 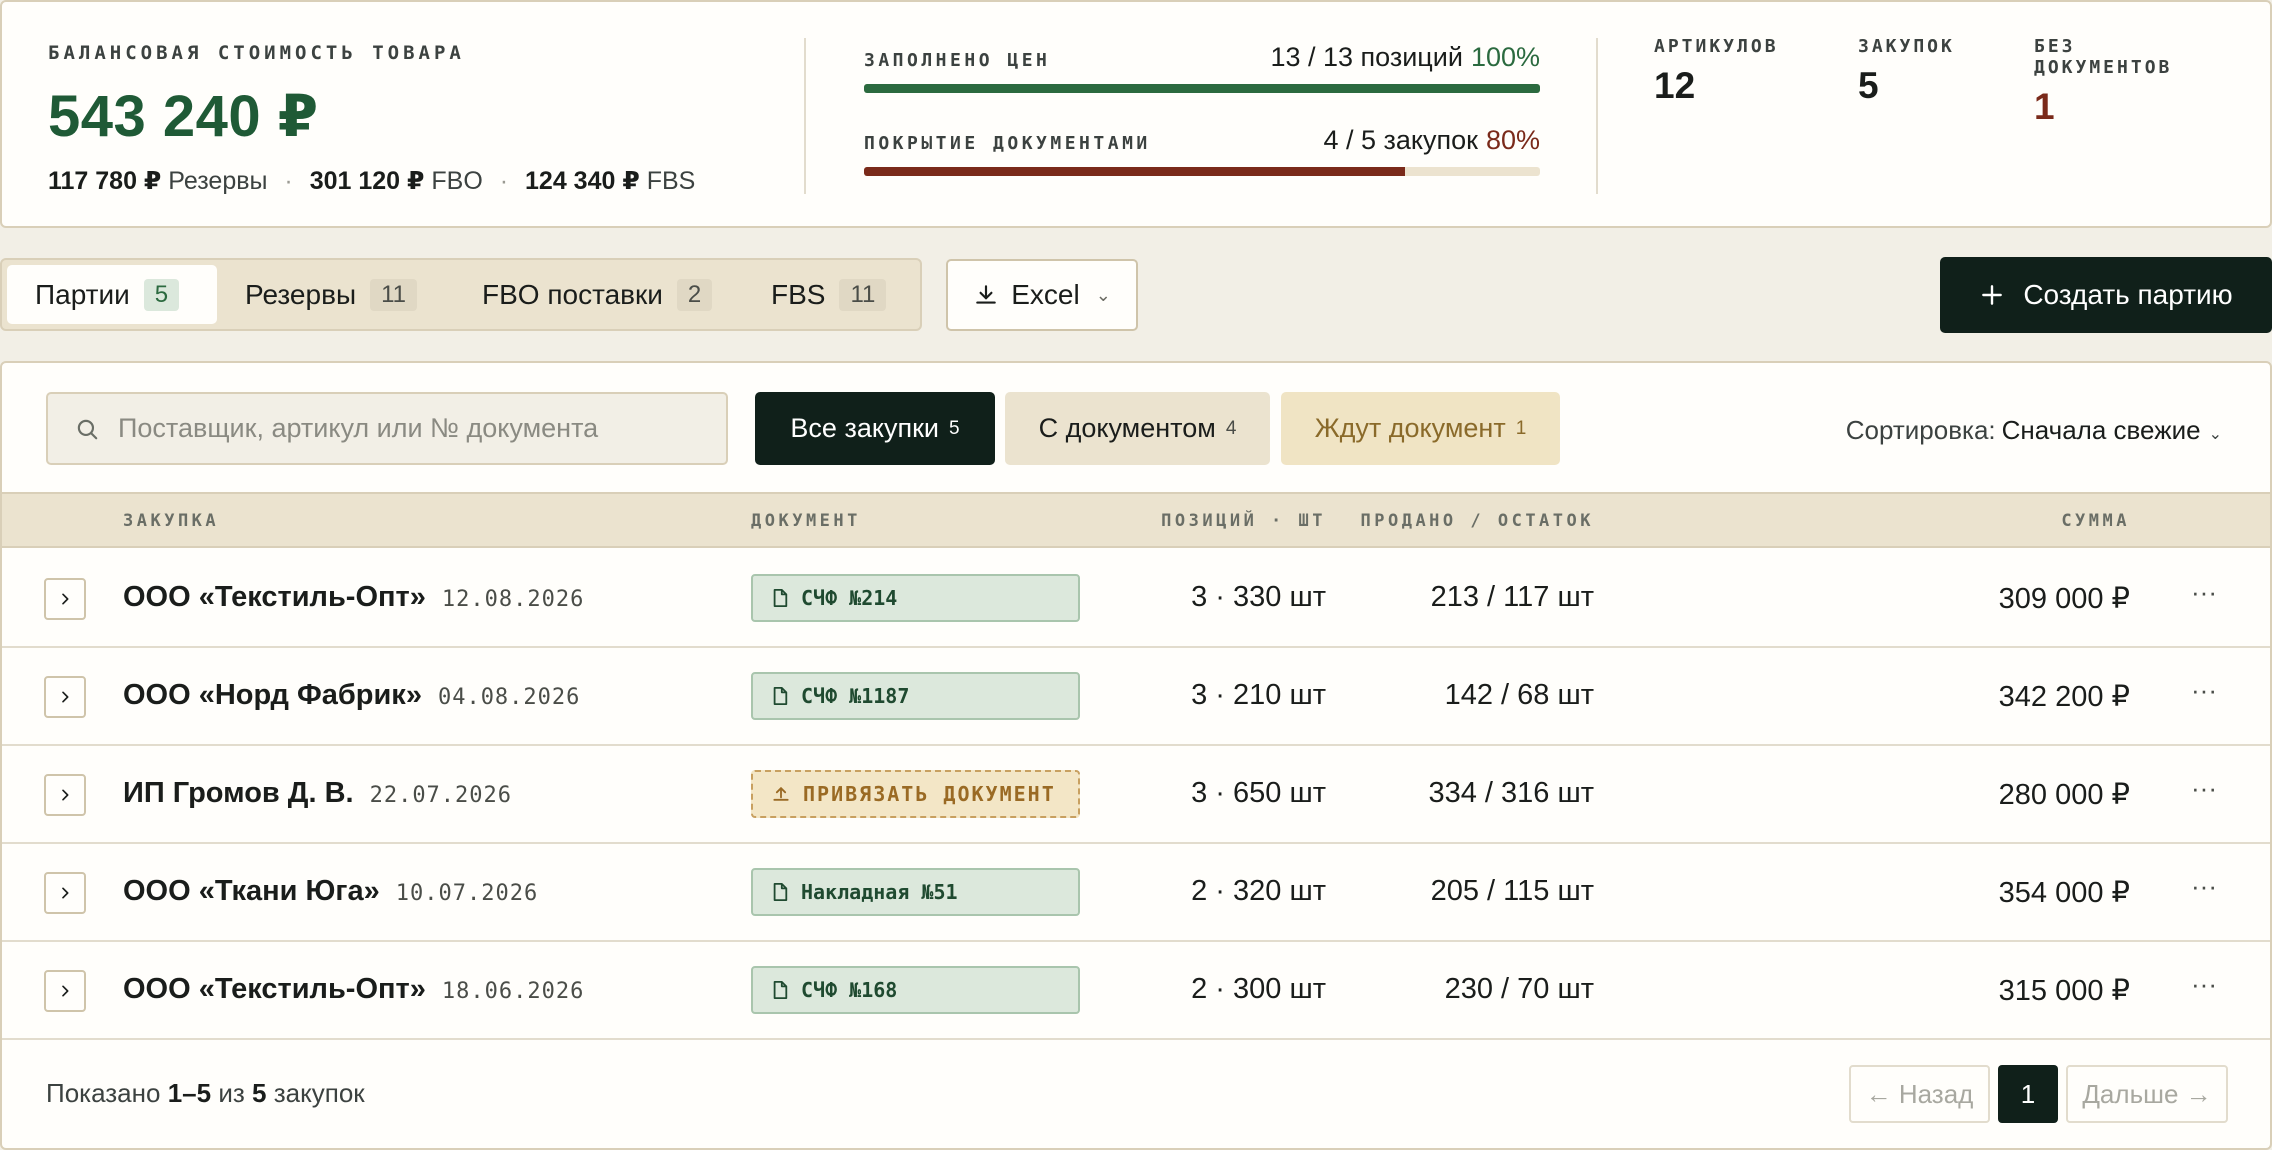 I want to click on fbo-label: FBO, so click(x=457, y=181).